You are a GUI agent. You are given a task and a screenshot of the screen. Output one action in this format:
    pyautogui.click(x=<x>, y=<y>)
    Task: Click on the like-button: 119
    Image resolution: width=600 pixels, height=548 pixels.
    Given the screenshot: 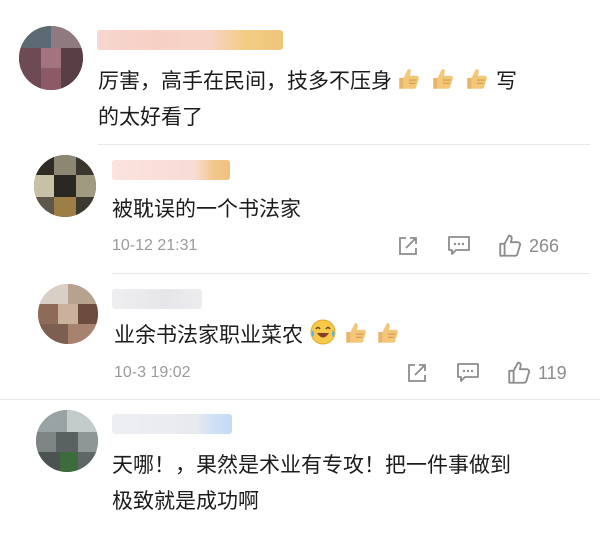 What is the action you would take?
    pyautogui.click(x=536, y=373)
    